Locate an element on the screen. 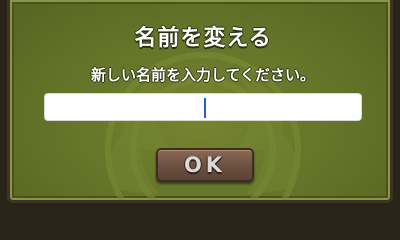  text-caret is located at coordinates (205, 108).